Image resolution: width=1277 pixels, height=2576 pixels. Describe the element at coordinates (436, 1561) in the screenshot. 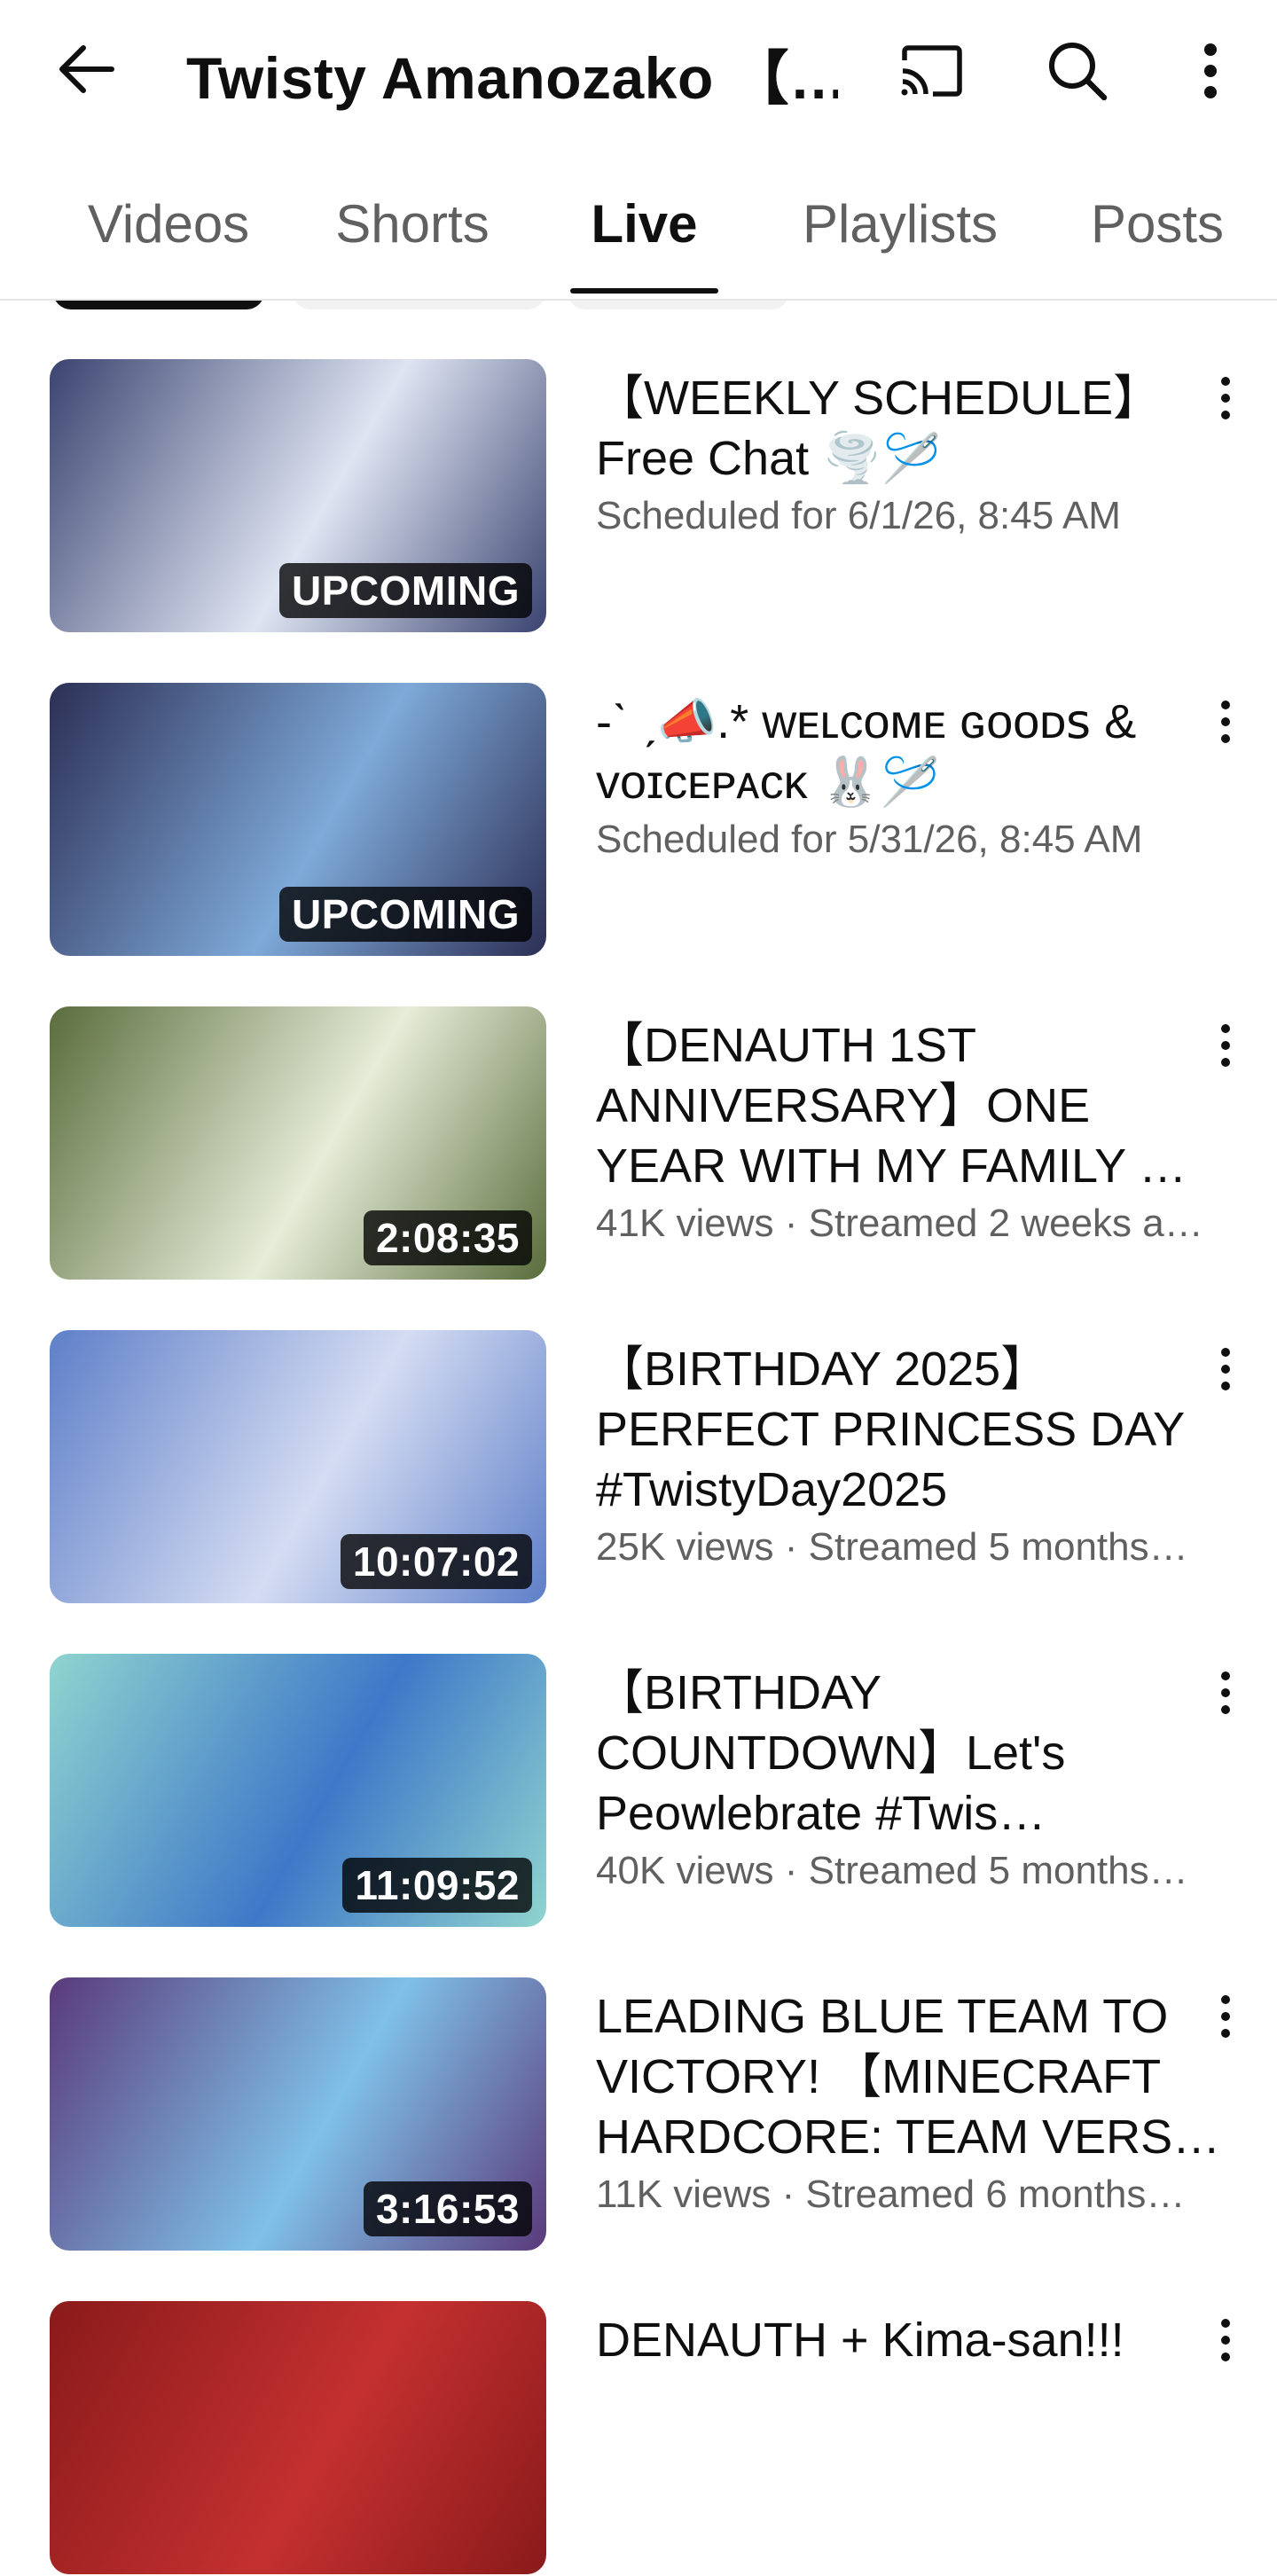

I see `duration-badge: 10:07:02` at that location.